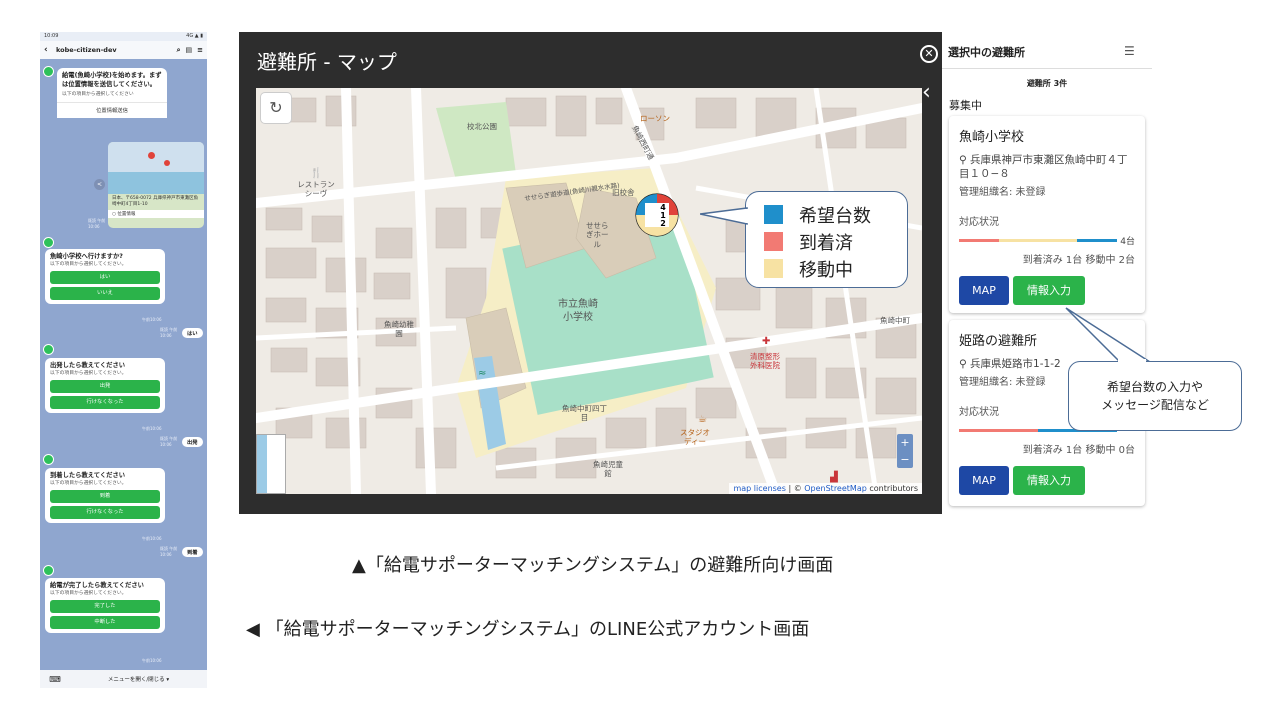 The image size is (1280, 720). I want to click on status-progress-bar, so click(1038, 241).